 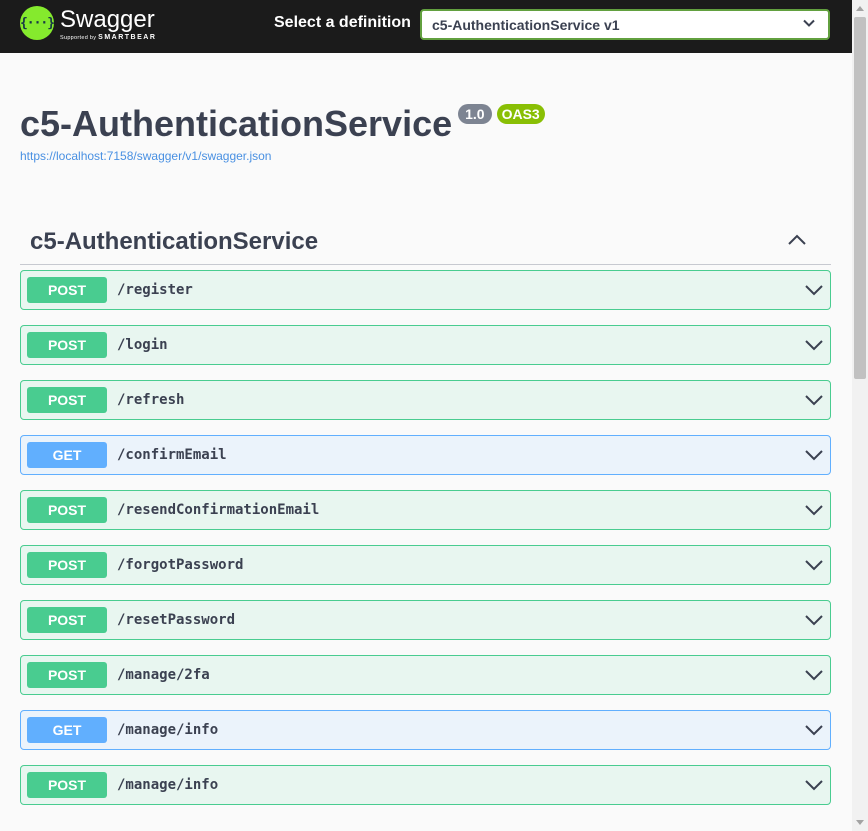 I want to click on operation-get-row: GET/confirmEmail, so click(x=425, y=455).